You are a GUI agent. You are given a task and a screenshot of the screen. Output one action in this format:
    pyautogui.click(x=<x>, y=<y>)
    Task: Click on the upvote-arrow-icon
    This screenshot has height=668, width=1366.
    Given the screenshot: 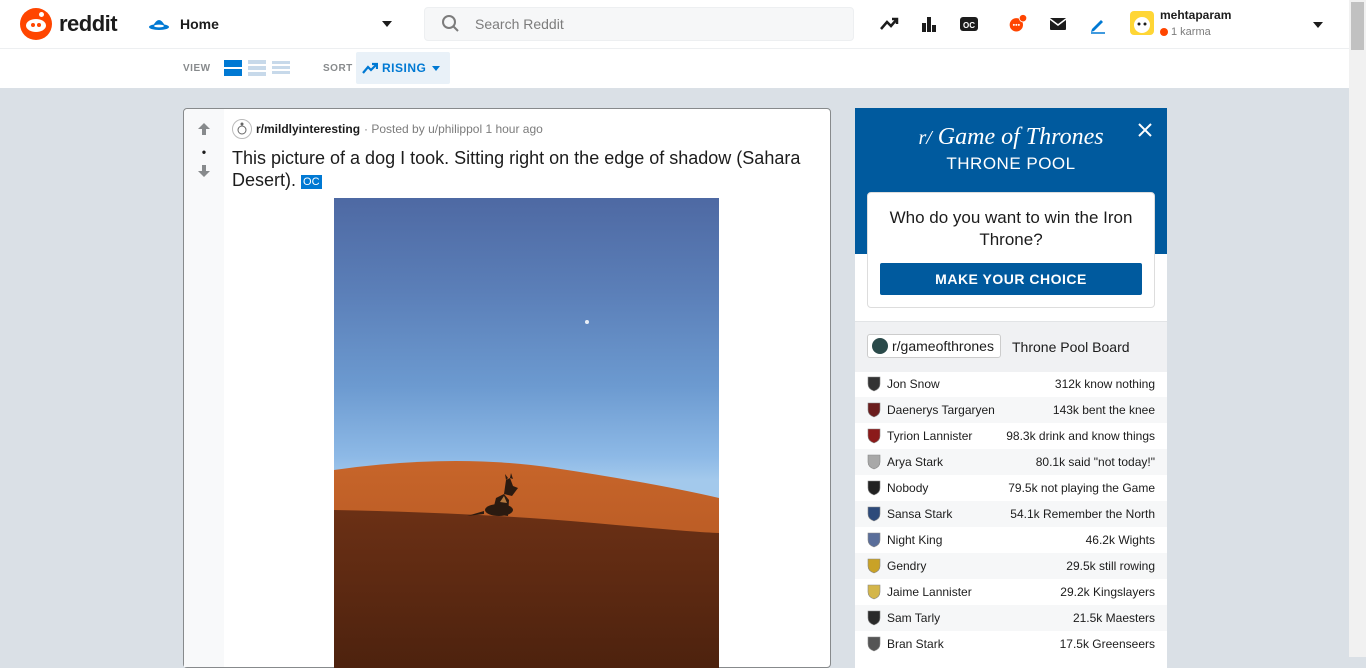 What is the action you would take?
    pyautogui.click(x=204, y=129)
    